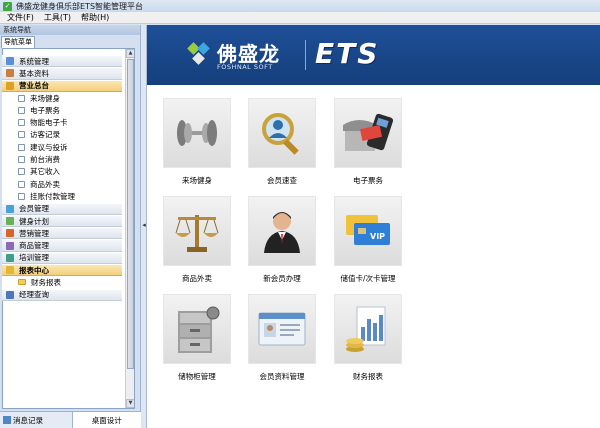  I want to click on tile-stored-card: VIP 储值卡/次卡管理, so click(368, 240).